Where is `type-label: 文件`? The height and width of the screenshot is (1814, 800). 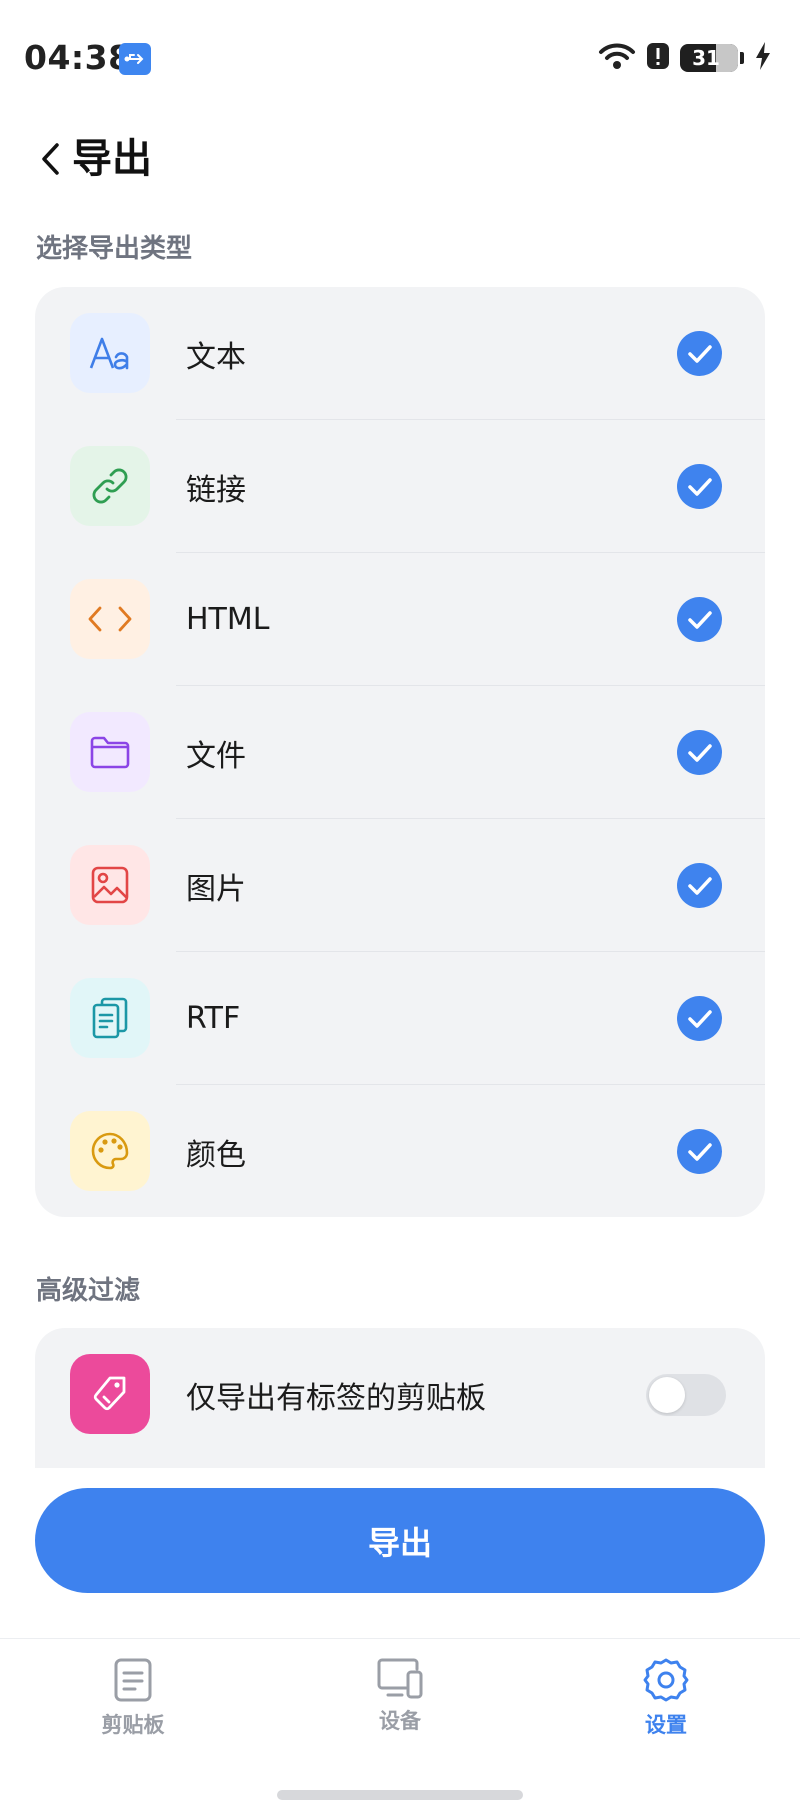 type-label: 文件 is located at coordinates (216, 756).